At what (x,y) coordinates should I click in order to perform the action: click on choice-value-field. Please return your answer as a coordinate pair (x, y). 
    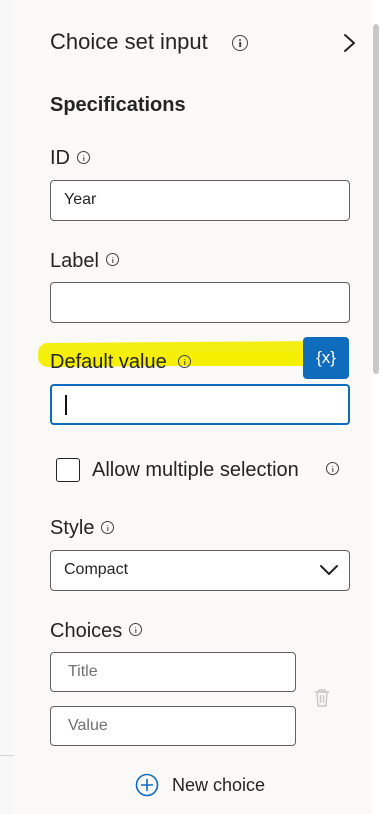
    Looking at the image, I should click on (173, 726).